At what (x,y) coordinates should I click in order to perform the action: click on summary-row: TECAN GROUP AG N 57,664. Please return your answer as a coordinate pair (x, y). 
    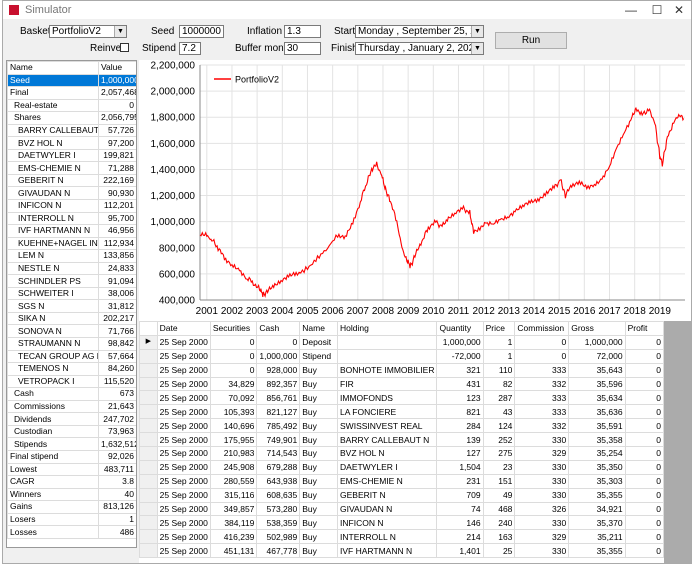
    Looking at the image, I should click on (71, 356).